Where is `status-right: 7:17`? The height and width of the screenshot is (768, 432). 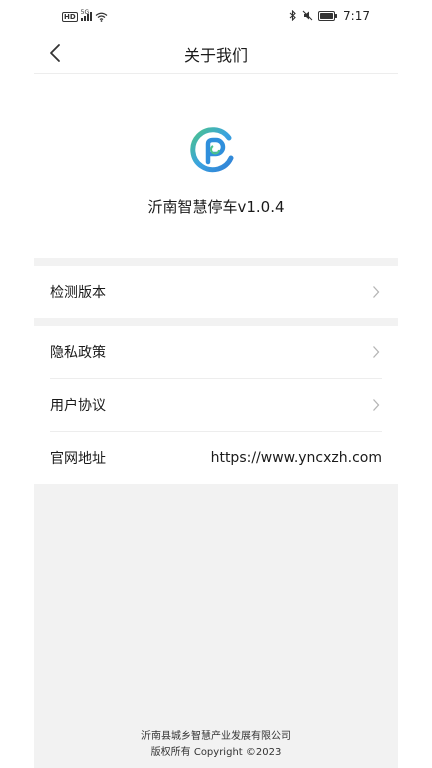
status-right: 7:17 is located at coordinates (329, 15).